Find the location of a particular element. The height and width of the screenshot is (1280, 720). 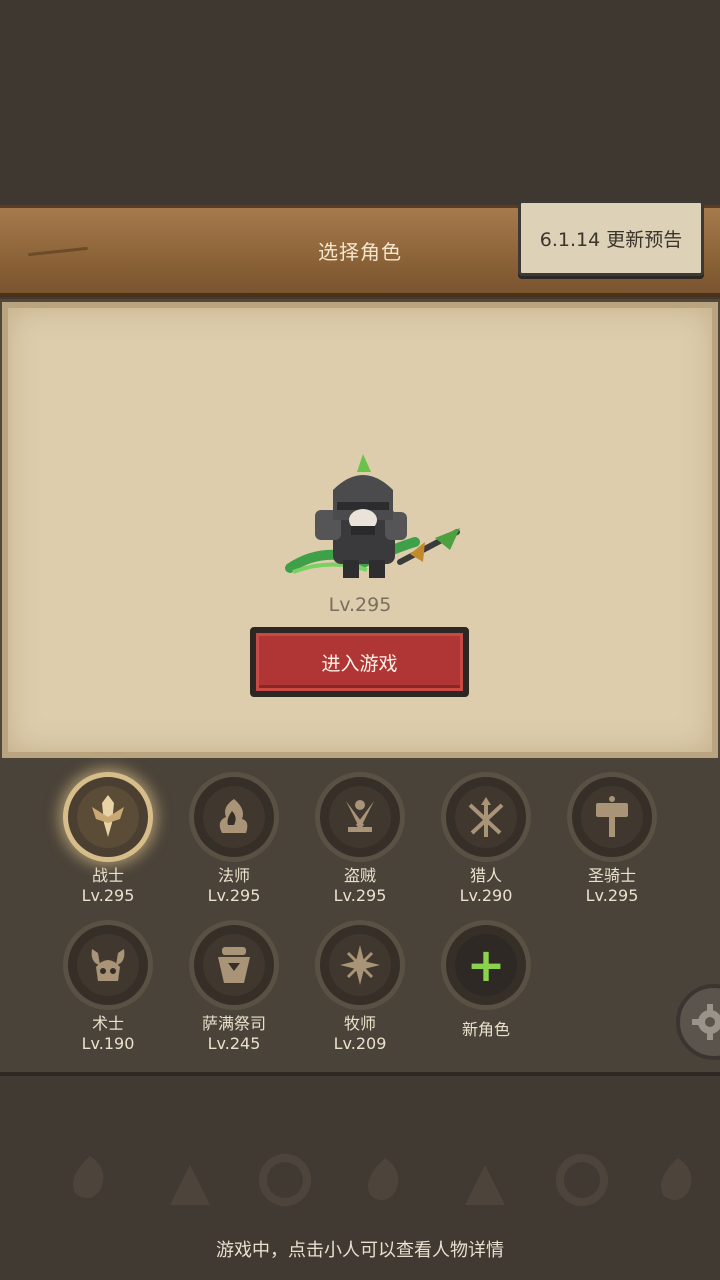

new-character-label: 新角色 is located at coordinates (485, 1029).